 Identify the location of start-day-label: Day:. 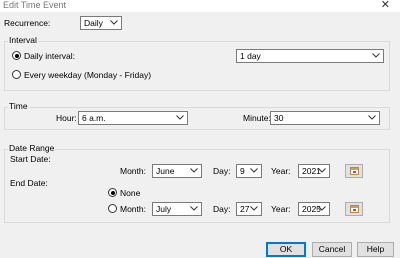
(222, 171).